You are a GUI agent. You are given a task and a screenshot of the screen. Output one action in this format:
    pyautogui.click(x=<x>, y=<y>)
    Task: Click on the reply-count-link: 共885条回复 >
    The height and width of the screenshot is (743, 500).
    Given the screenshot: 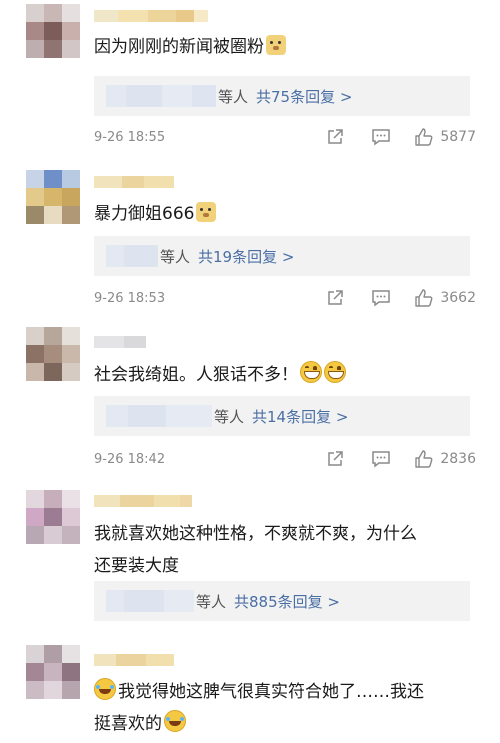 What is the action you would take?
    pyautogui.click(x=287, y=601)
    